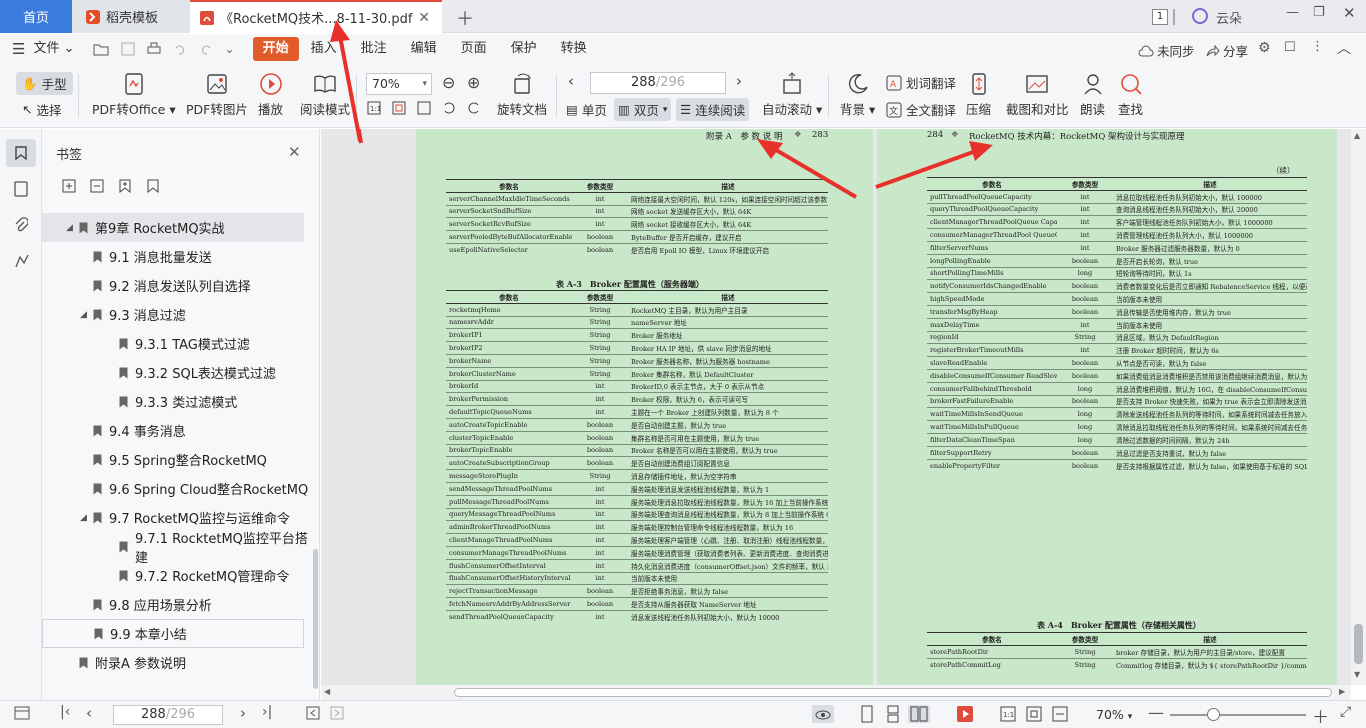  I want to click on bookmark-item: ◢ 第9章 RocketMQ实战, so click(173, 227).